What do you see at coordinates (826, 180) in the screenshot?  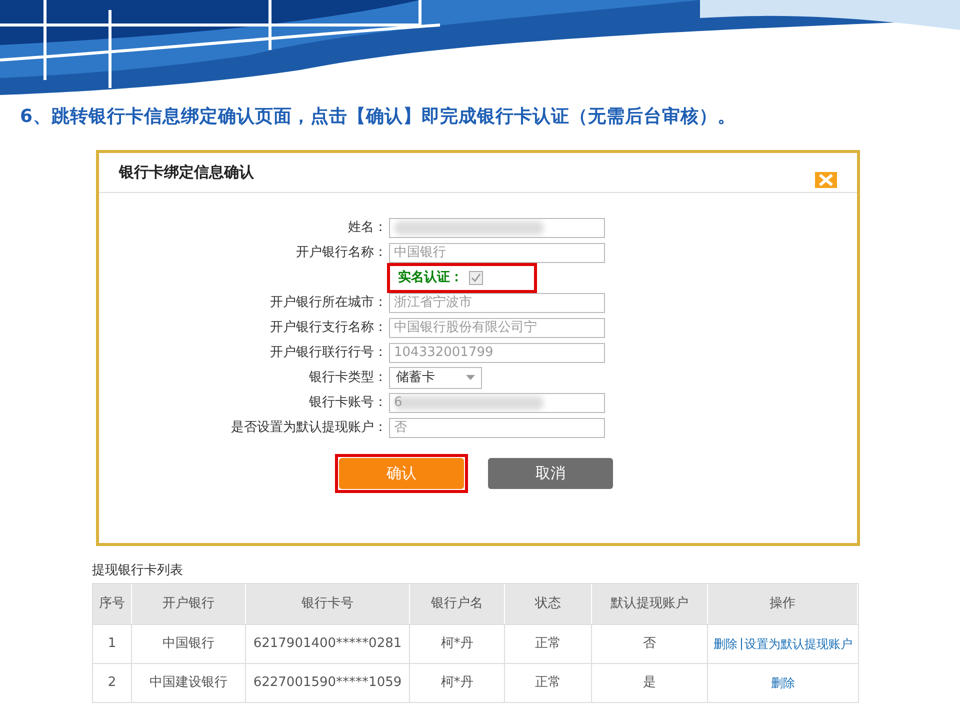 I see `close-icon` at bounding box center [826, 180].